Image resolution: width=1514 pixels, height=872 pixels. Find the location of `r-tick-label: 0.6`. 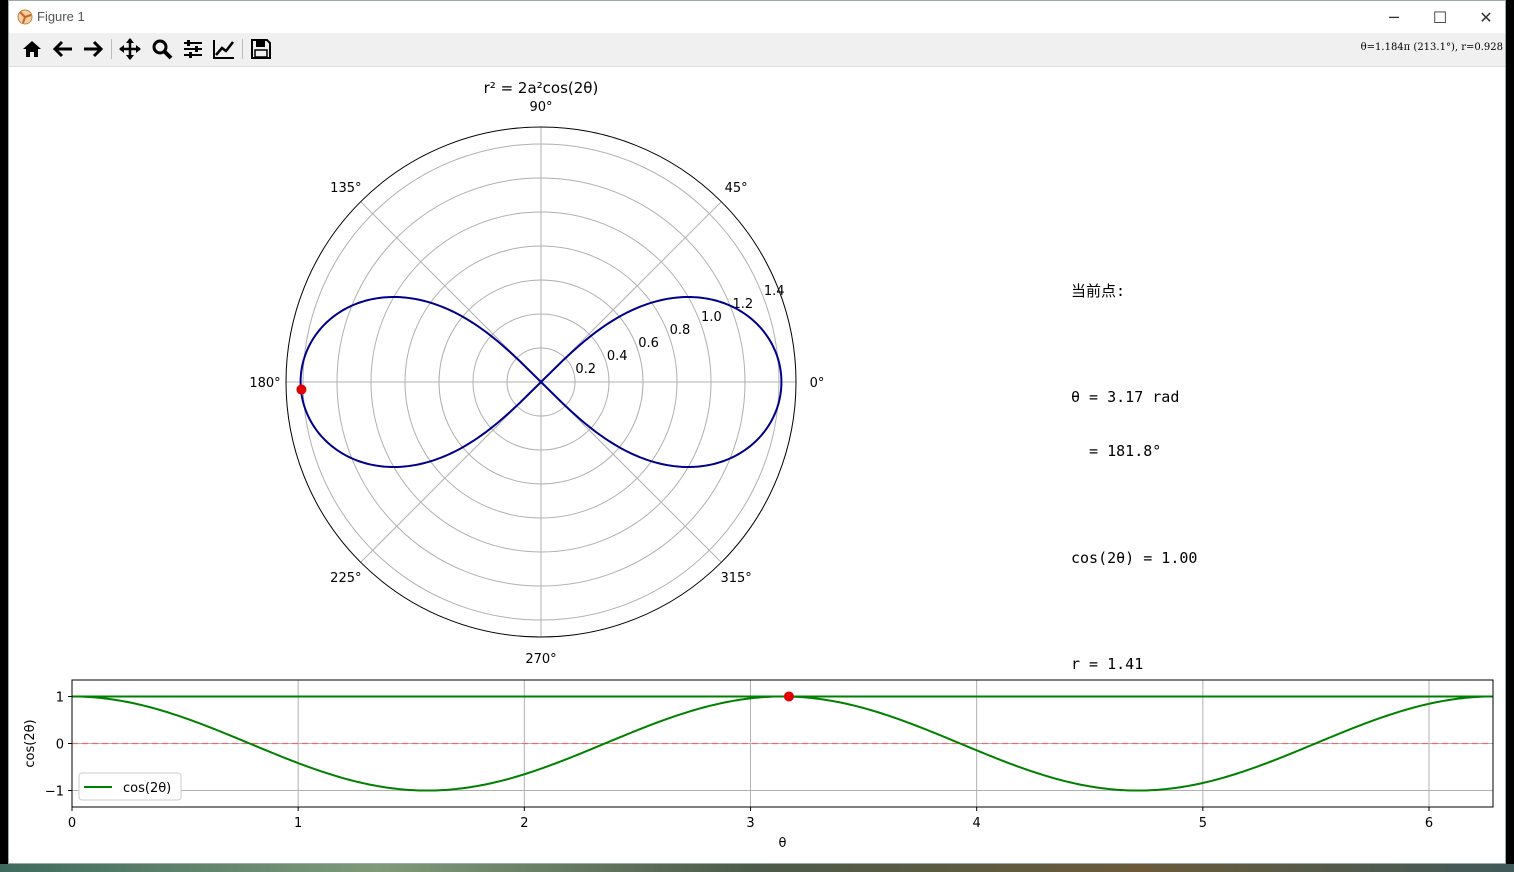

r-tick-label: 0.6 is located at coordinates (648, 343).